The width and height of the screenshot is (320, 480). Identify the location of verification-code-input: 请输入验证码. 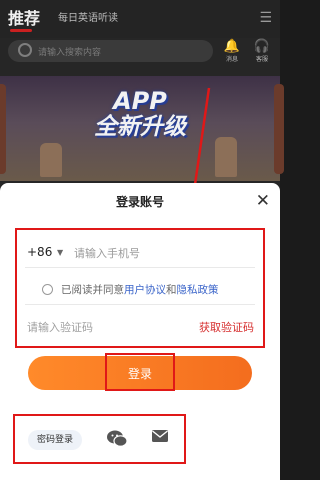
(60, 327).